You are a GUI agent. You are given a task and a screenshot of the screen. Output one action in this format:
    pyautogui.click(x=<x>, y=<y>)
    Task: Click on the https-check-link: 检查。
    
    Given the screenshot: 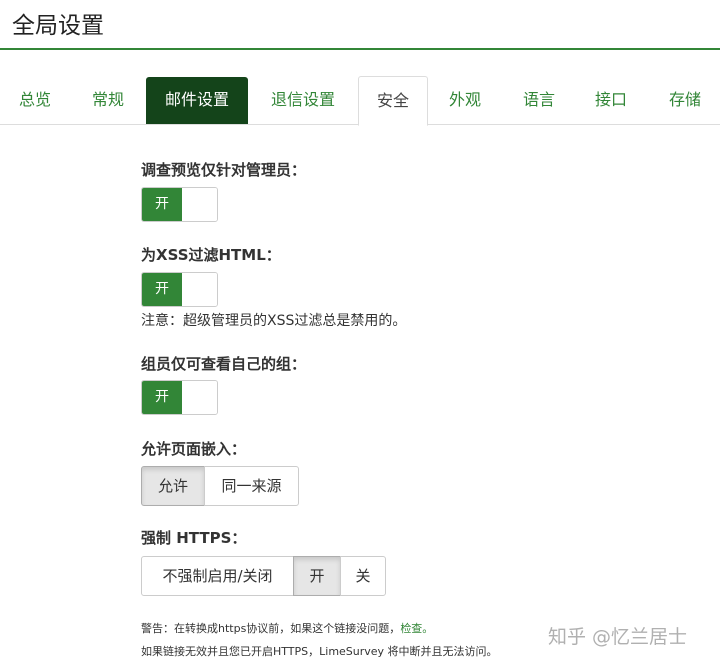 What is the action you would take?
    pyautogui.click(x=416, y=628)
    